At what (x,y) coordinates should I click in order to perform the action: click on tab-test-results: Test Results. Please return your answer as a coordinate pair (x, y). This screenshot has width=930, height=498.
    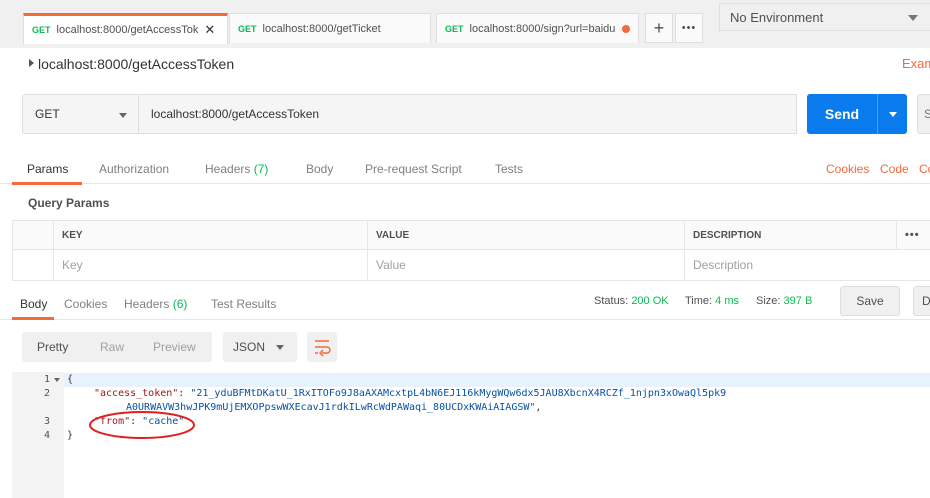
    Looking at the image, I should click on (243, 304).